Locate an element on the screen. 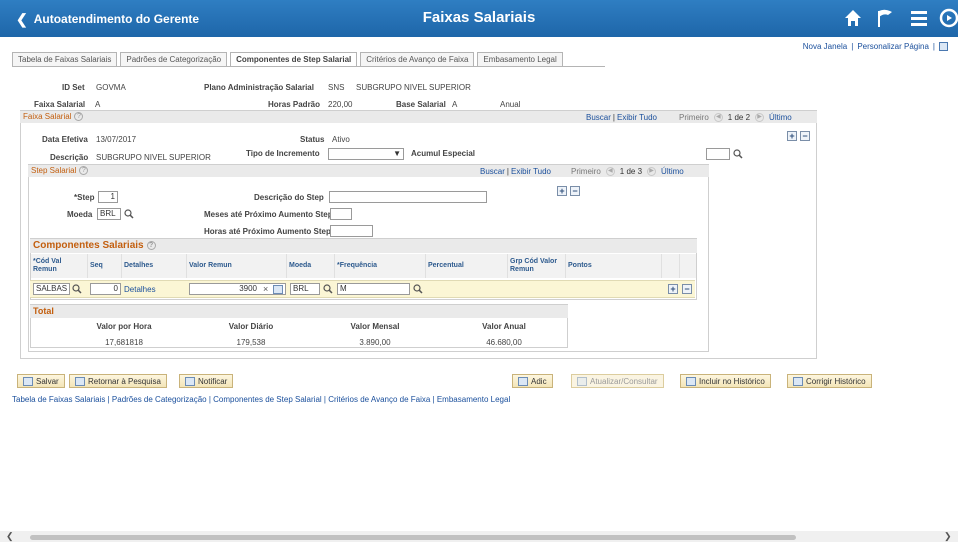 Image resolution: width=958 pixels, height=542 pixels. moeda-row-input: BRL is located at coordinates (305, 289).